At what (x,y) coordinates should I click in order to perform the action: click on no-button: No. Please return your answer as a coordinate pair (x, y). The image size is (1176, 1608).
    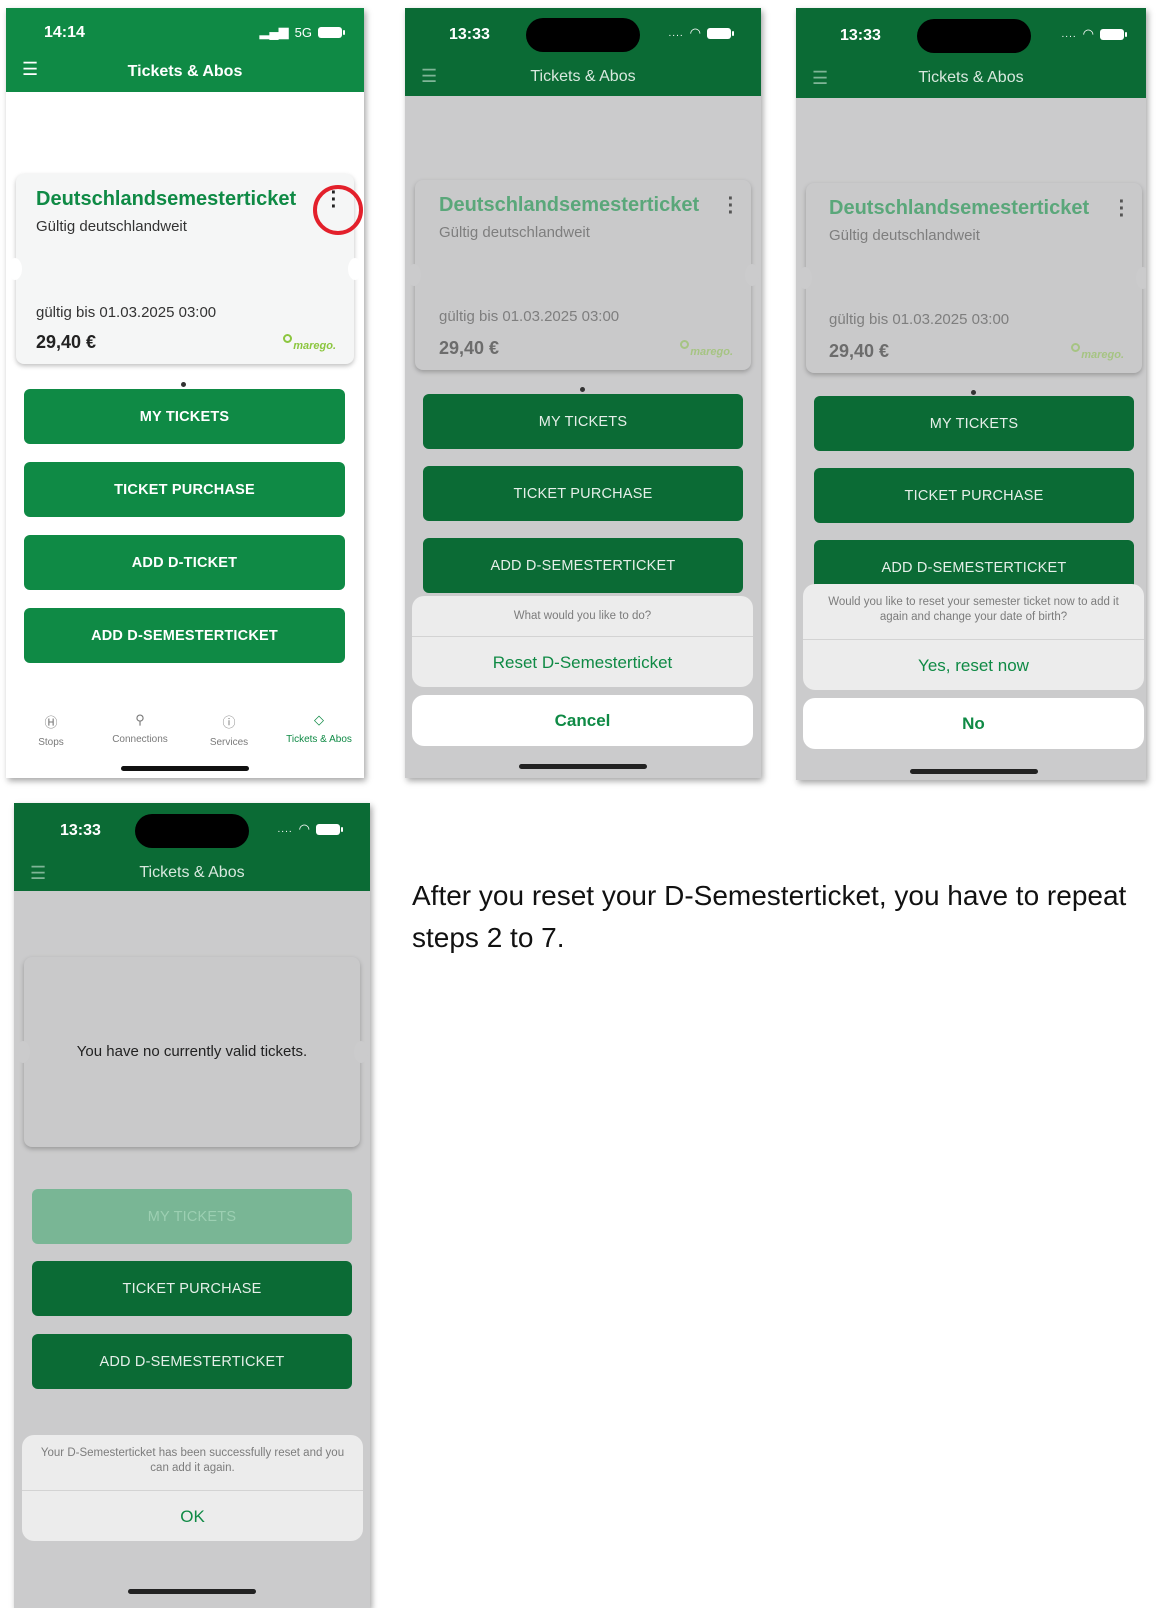
    Looking at the image, I should click on (973, 723).